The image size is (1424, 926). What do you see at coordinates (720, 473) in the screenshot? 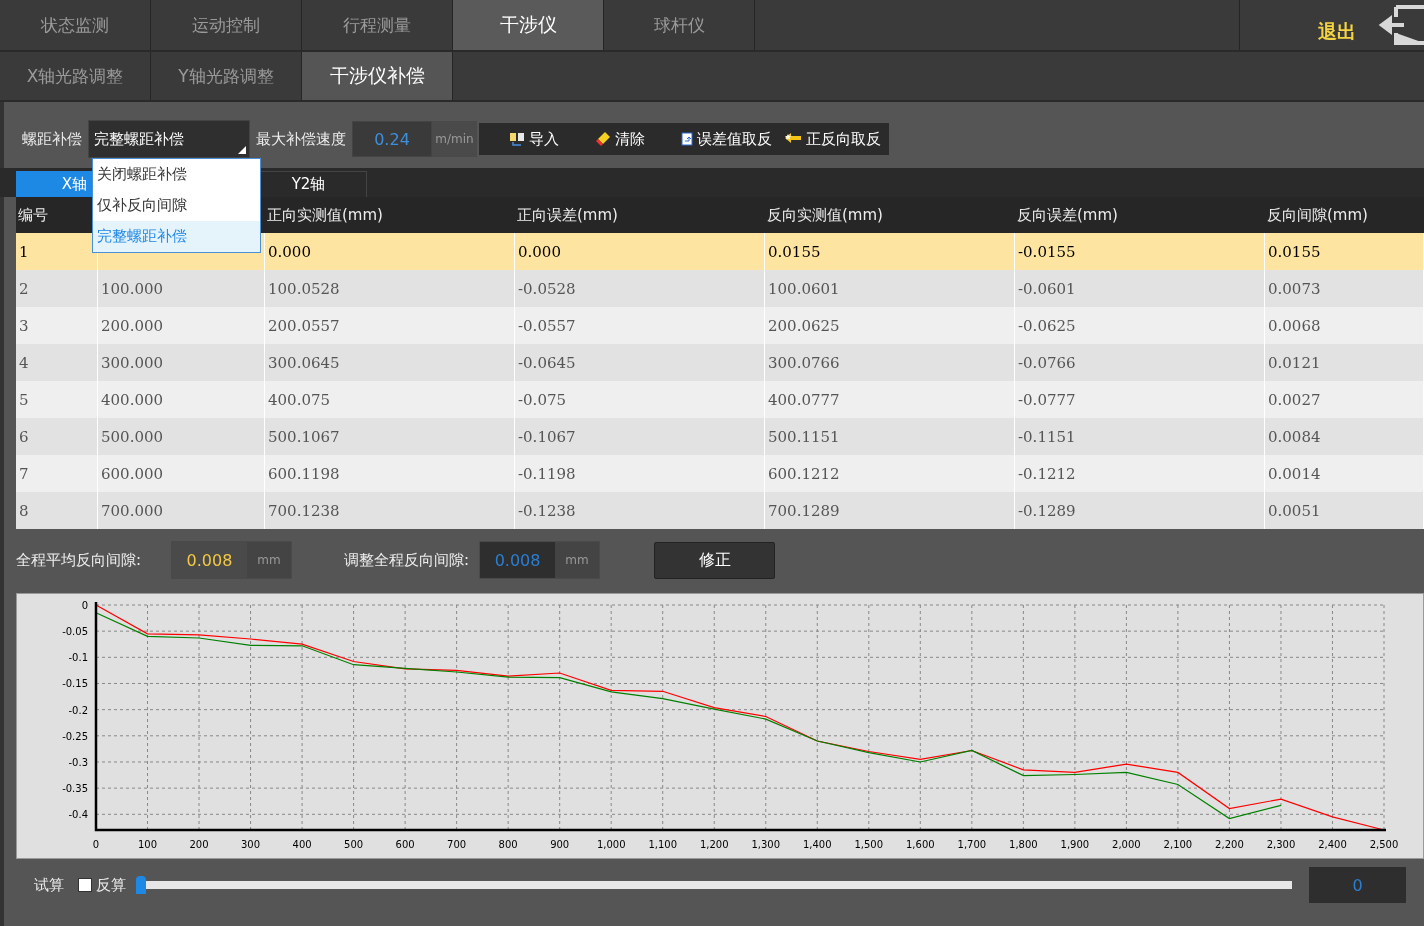
I see `table-row: 7 600.000 600.1198 -0.1198 600.1212 -0.1212 0.0014` at bounding box center [720, 473].